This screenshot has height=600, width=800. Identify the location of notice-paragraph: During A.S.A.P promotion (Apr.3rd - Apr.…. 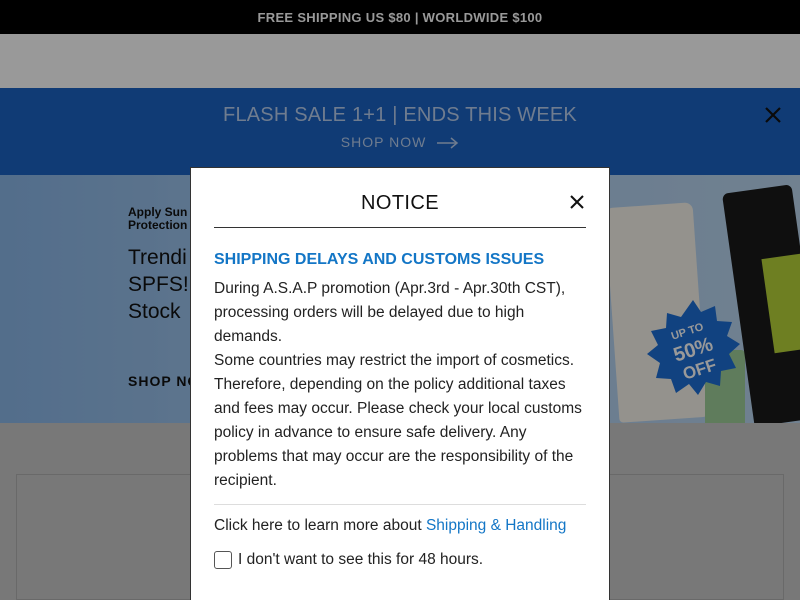
(390, 312).